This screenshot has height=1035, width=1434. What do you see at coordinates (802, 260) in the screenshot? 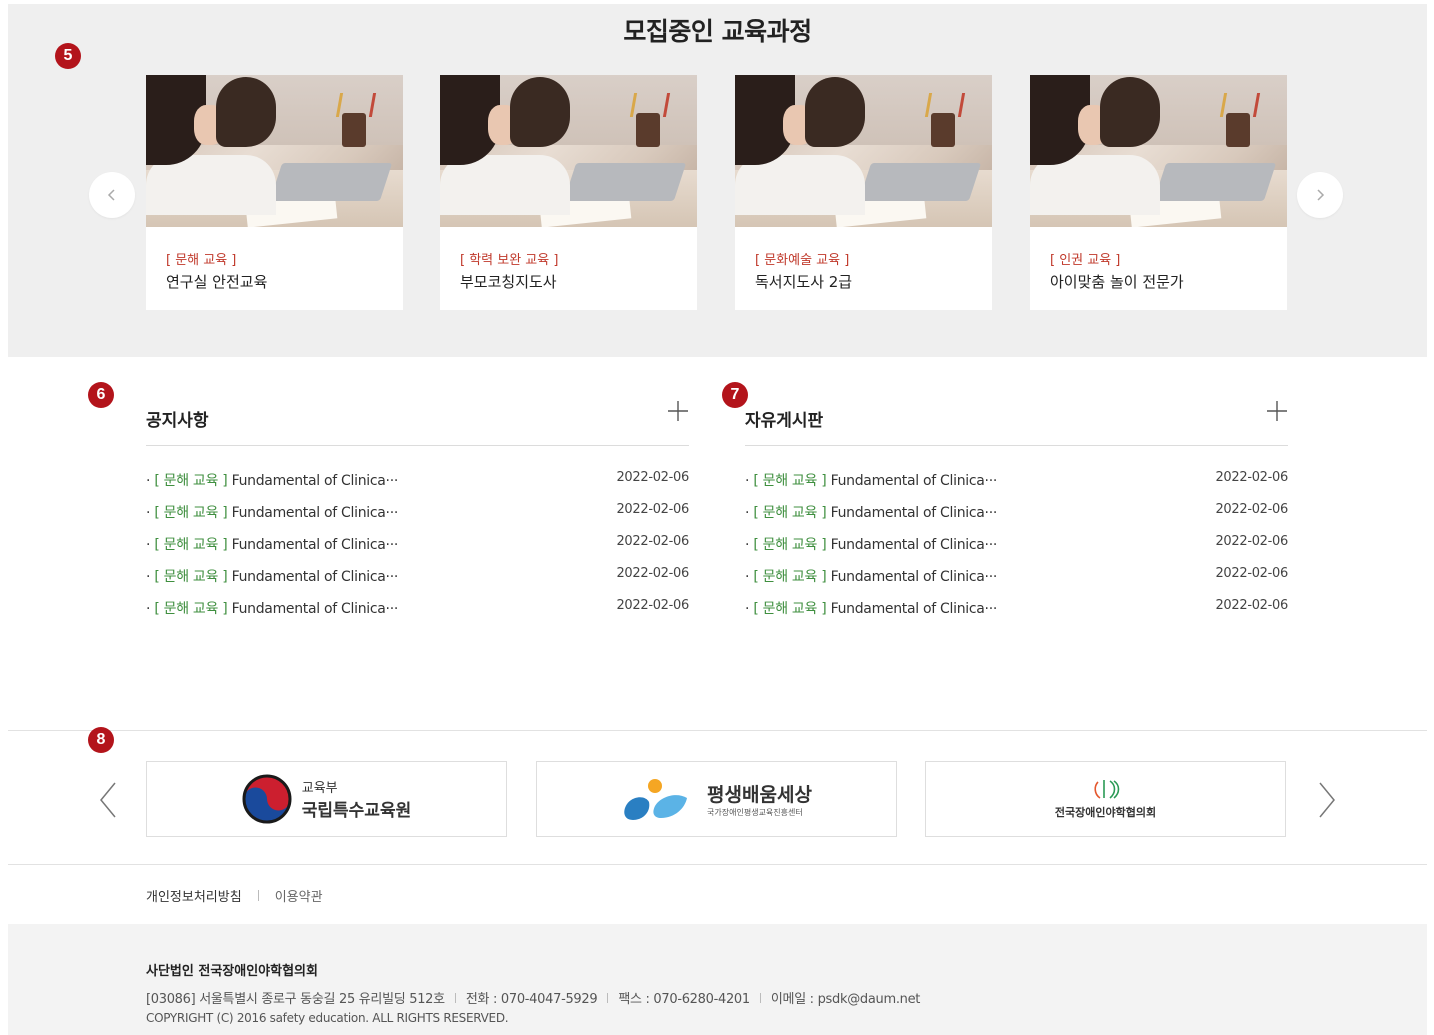
I see `course-category: [ 문화예술 교육 ]` at bounding box center [802, 260].